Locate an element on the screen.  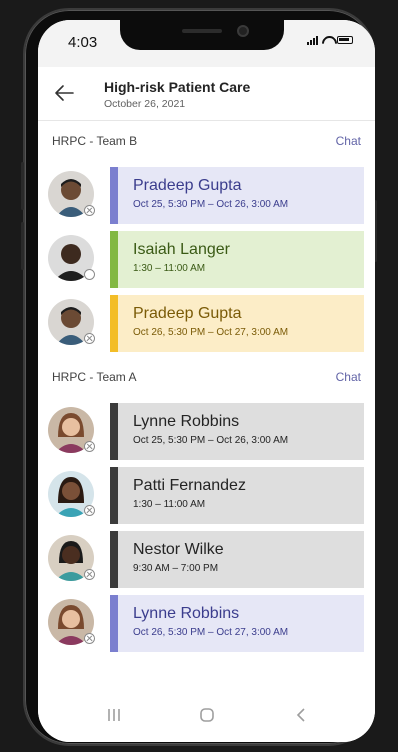
shift-card: Patti Fernandez 1:30 – 11:00 AM is located at coordinates (237, 495).